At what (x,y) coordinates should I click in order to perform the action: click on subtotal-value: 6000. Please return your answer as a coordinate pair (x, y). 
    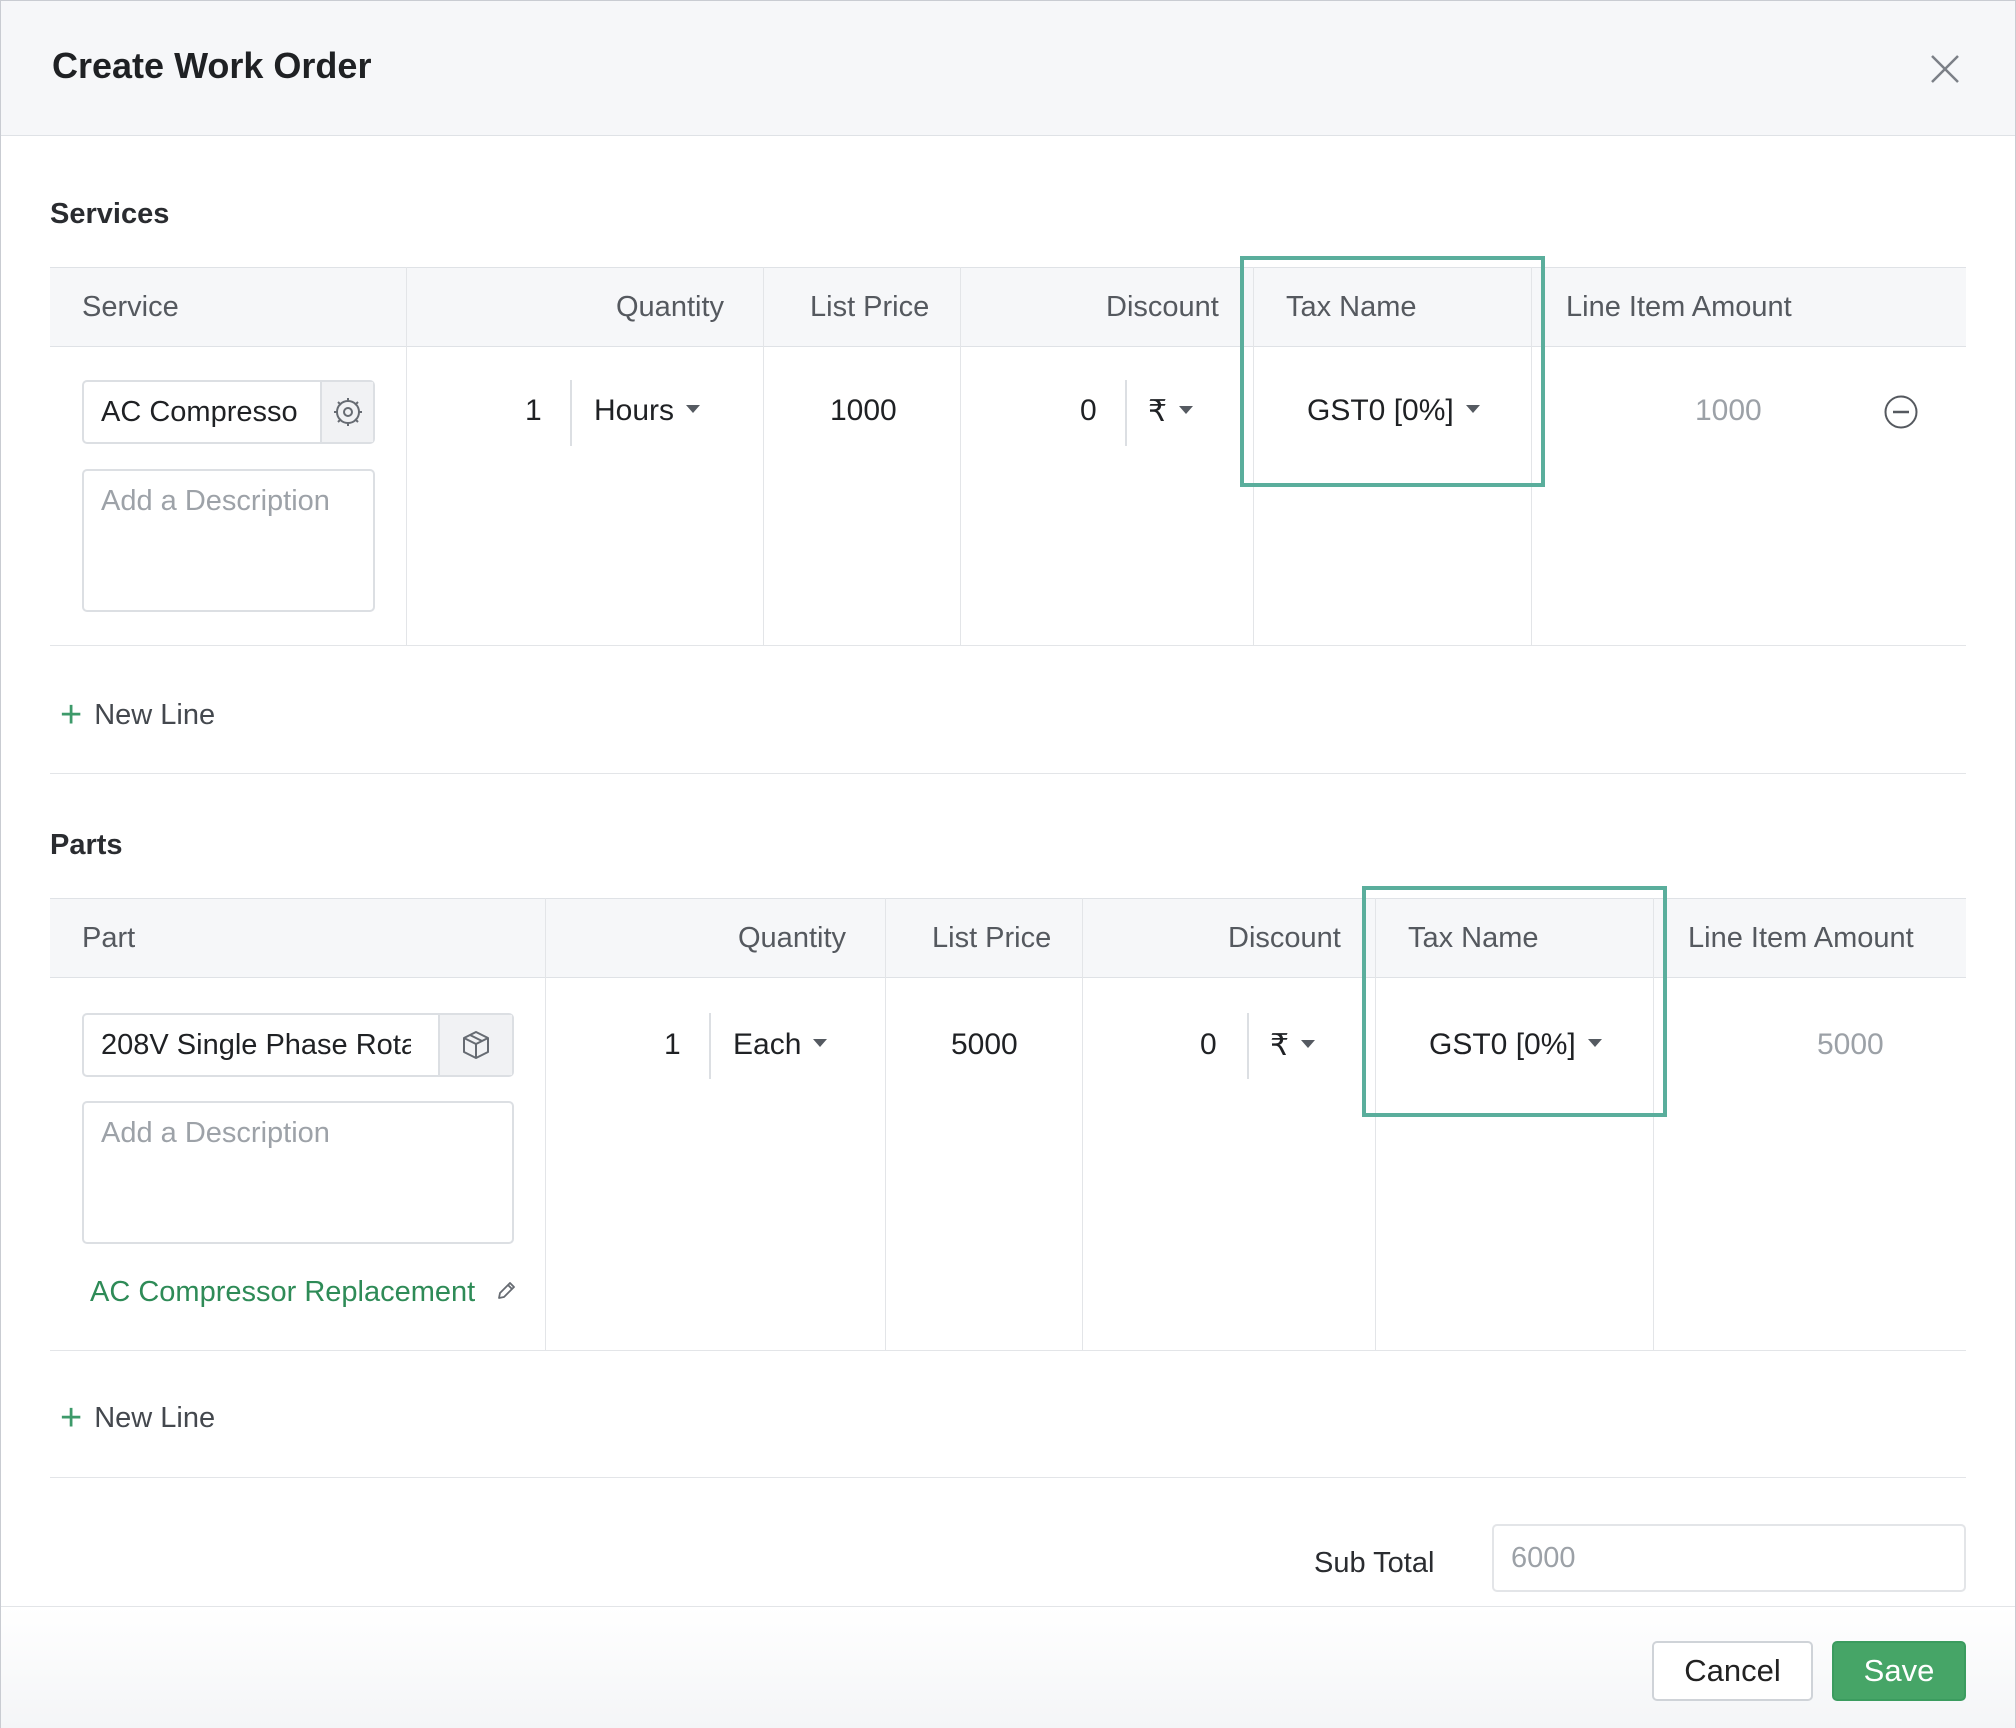
    Looking at the image, I should click on (1543, 1558).